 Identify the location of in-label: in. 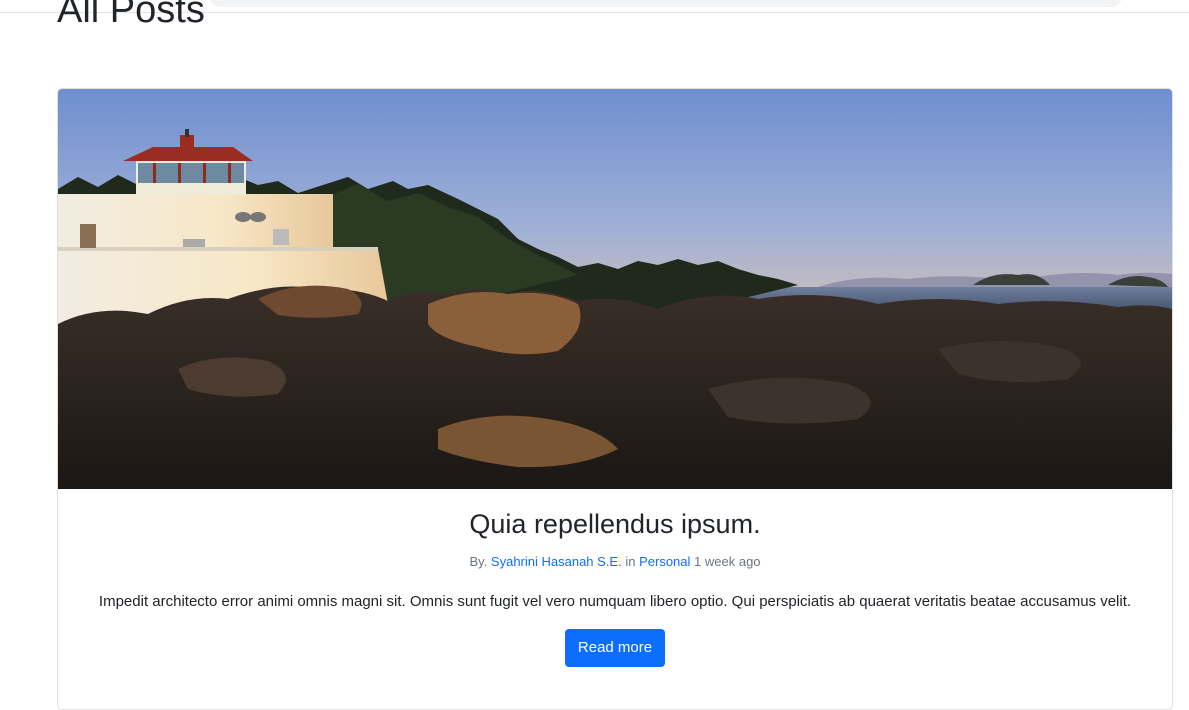
(630, 561).